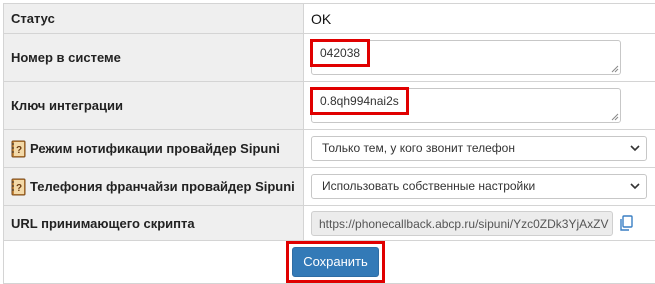 Image resolution: width=655 pixels, height=284 pixels. I want to click on integration-key-value: 0.8qh994nai2s, so click(359, 101).